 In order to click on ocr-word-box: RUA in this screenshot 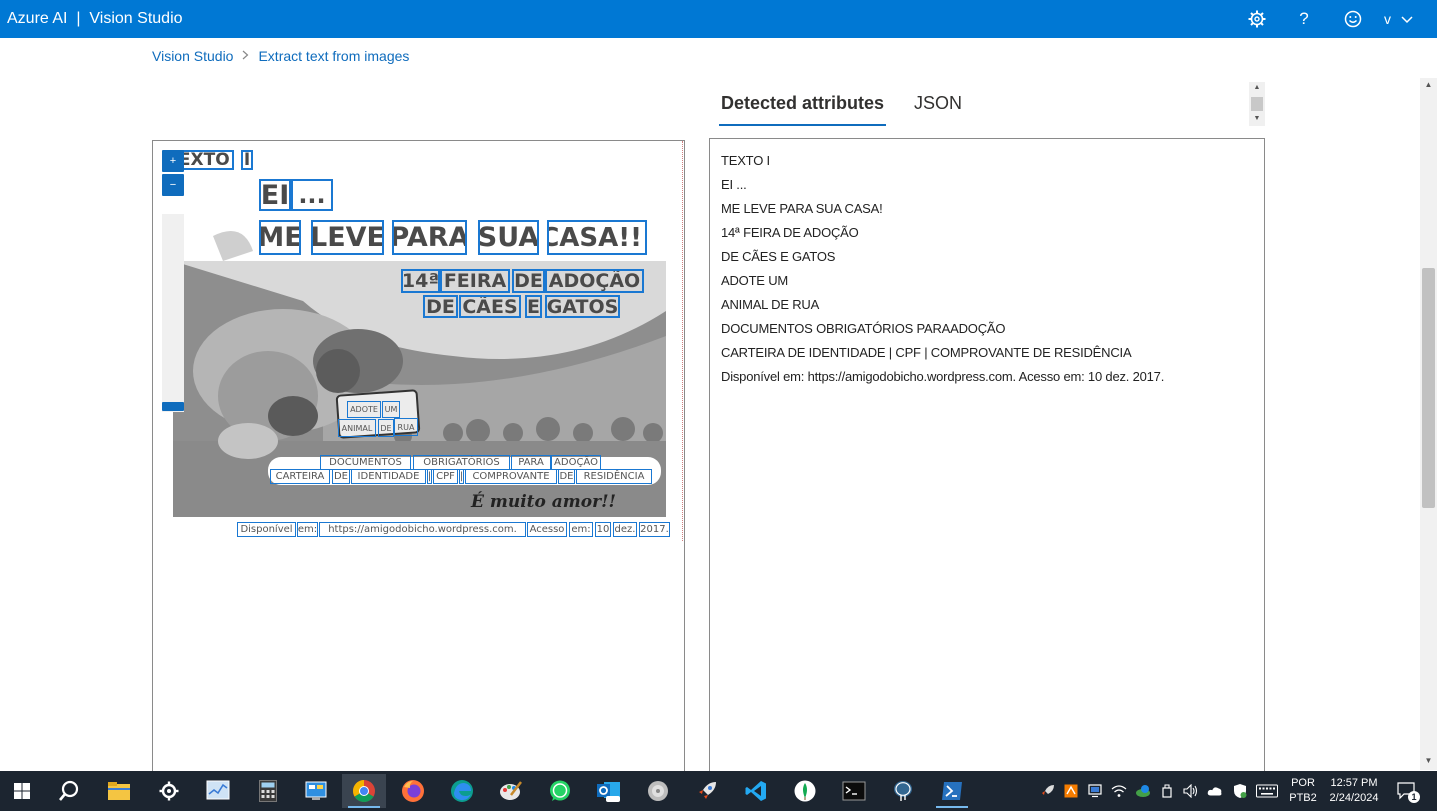, I will do `click(406, 427)`.